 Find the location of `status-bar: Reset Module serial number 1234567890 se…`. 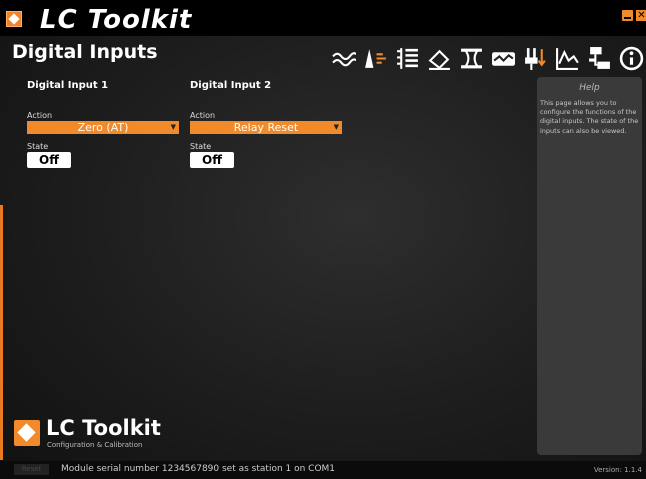

status-bar: Reset Module serial number 1234567890 se… is located at coordinates (323, 470).